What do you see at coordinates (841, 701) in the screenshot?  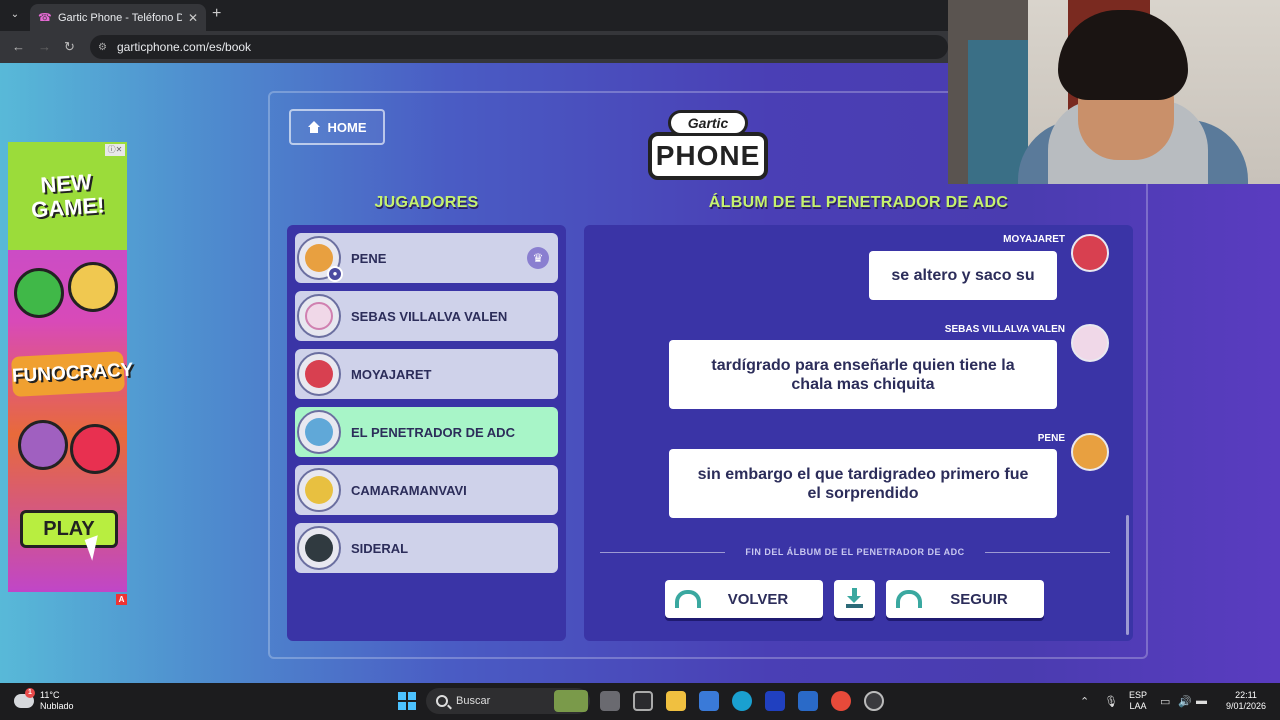 I see `chrome-icon` at bounding box center [841, 701].